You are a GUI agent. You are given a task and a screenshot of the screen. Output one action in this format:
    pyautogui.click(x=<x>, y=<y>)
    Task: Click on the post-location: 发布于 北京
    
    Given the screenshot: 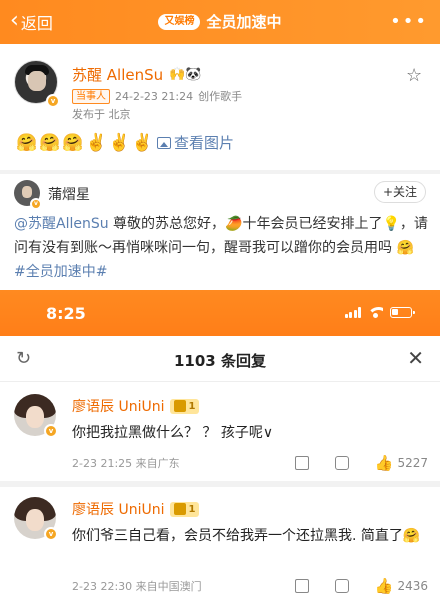 What is the action you would take?
    pyautogui.click(x=101, y=114)
    